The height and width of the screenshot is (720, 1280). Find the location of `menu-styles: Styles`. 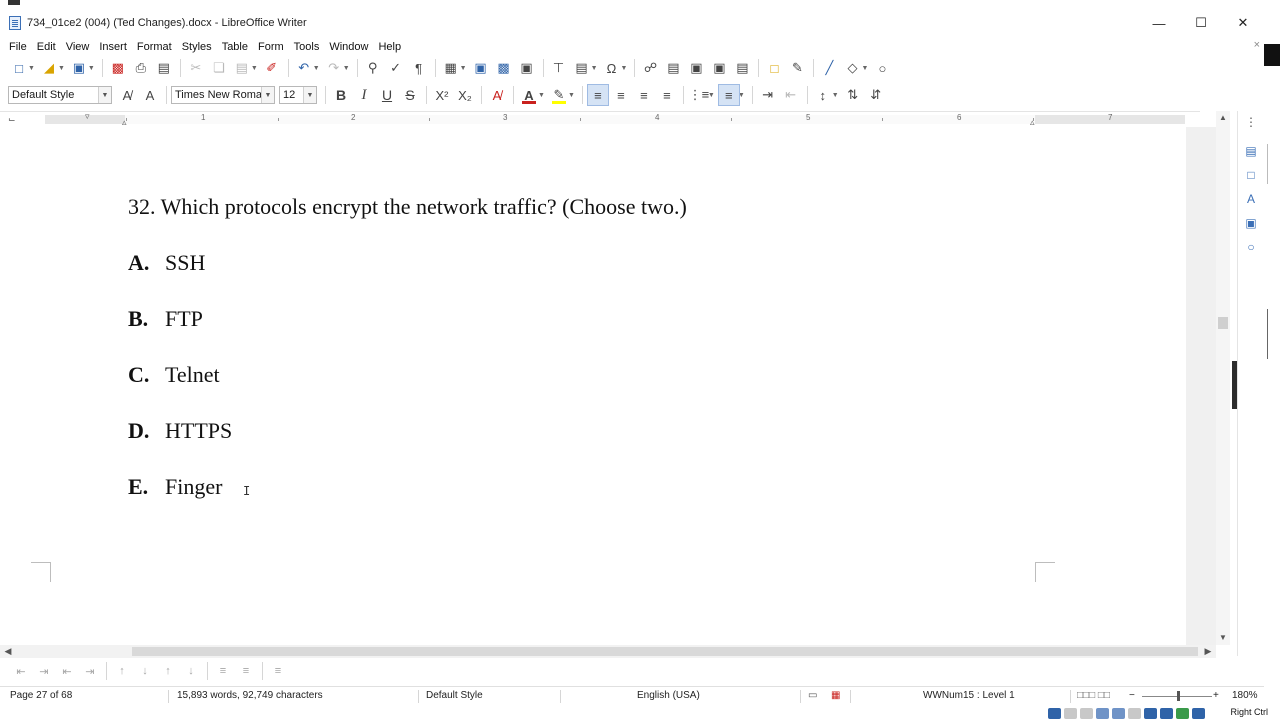

menu-styles: Styles is located at coordinates (197, 47).